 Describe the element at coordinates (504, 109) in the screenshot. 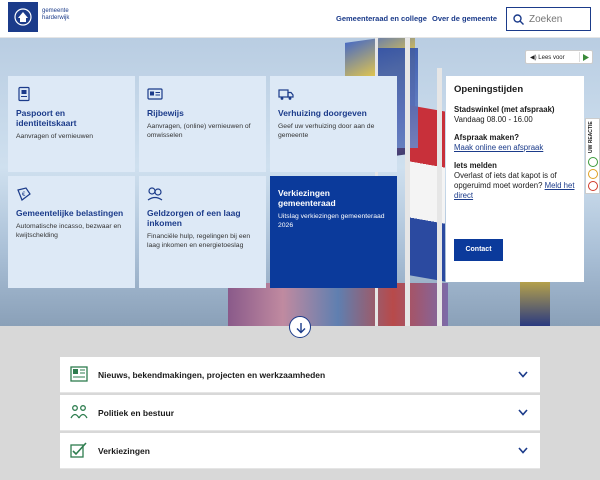

I see `location-name: Stadswinkel (met afspraak)` at that location.